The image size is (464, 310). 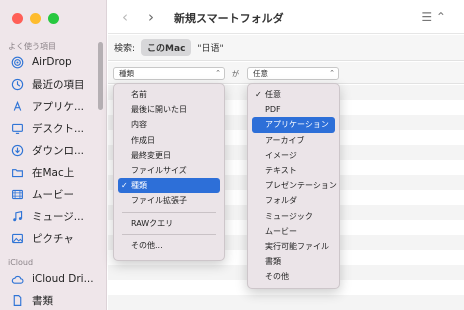 What do you see at coordinates (100, 76) in the screenshot?
I see `sidebar-scrollbar` at bounding box center [100, 76].